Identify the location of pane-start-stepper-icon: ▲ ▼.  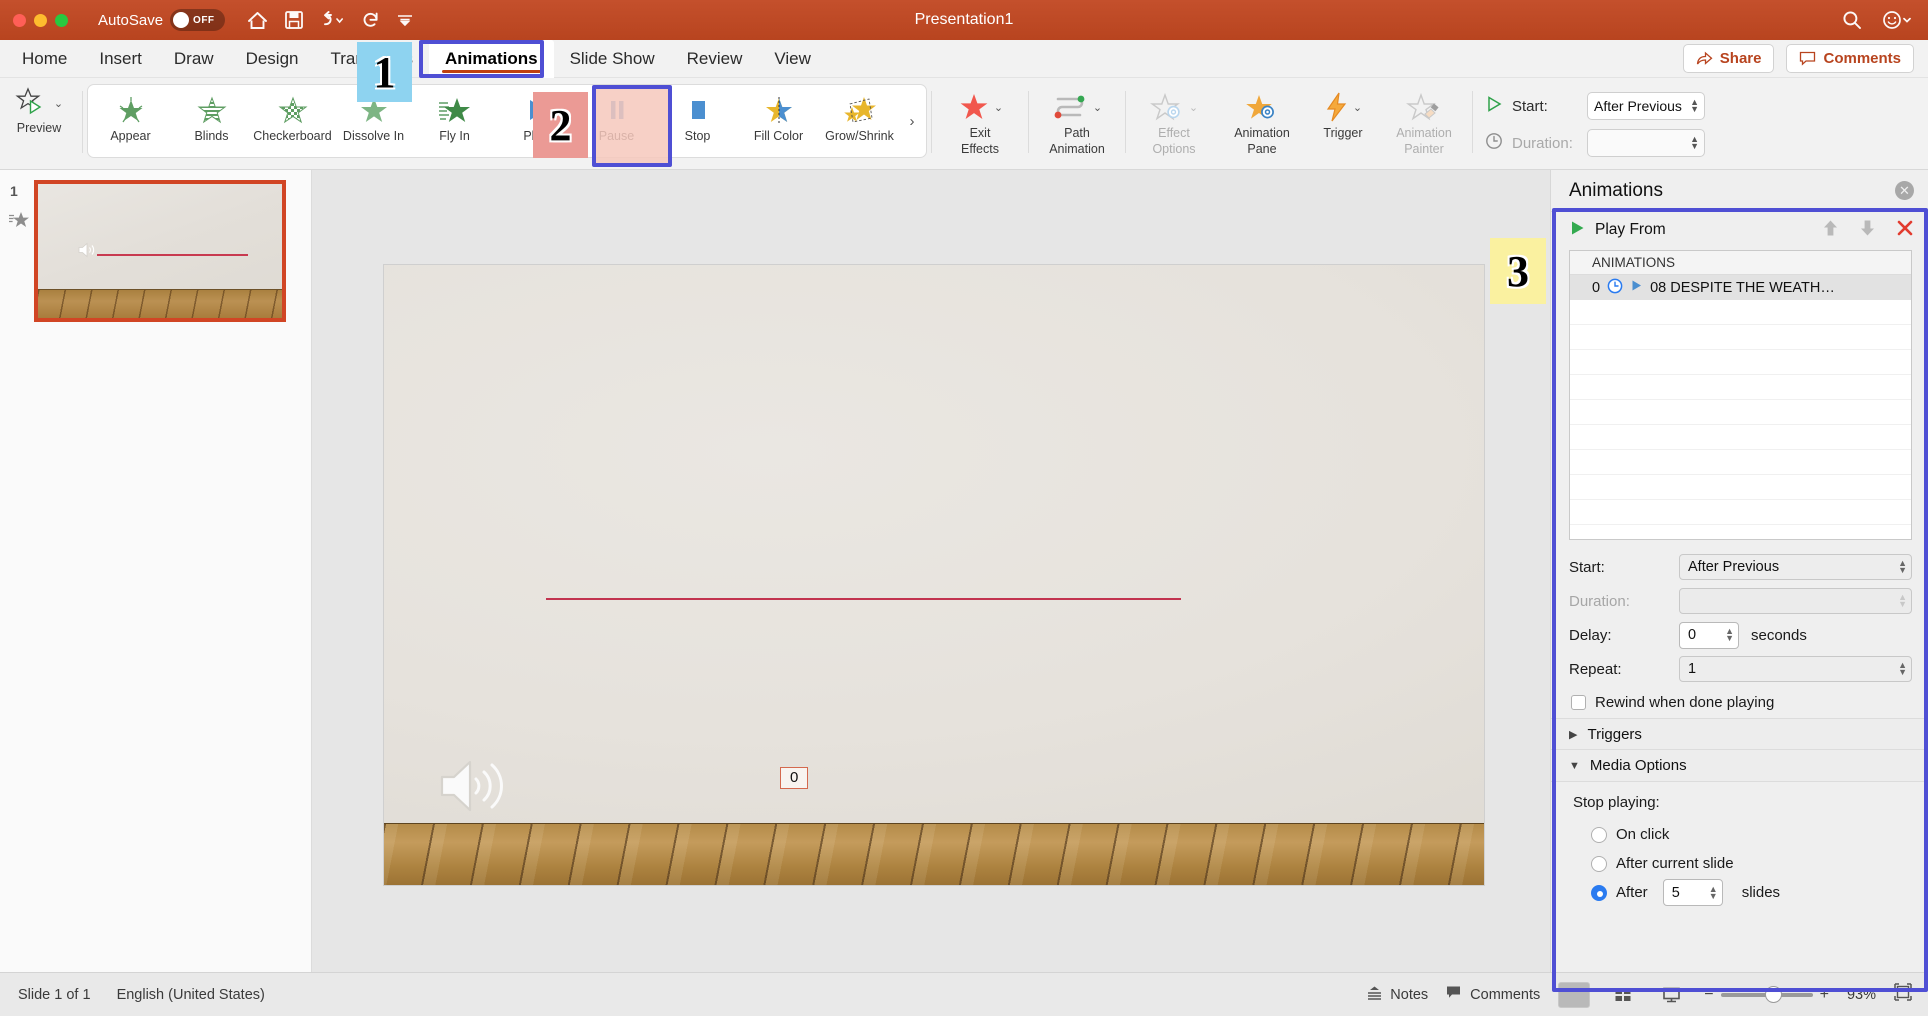
(1902, 567).